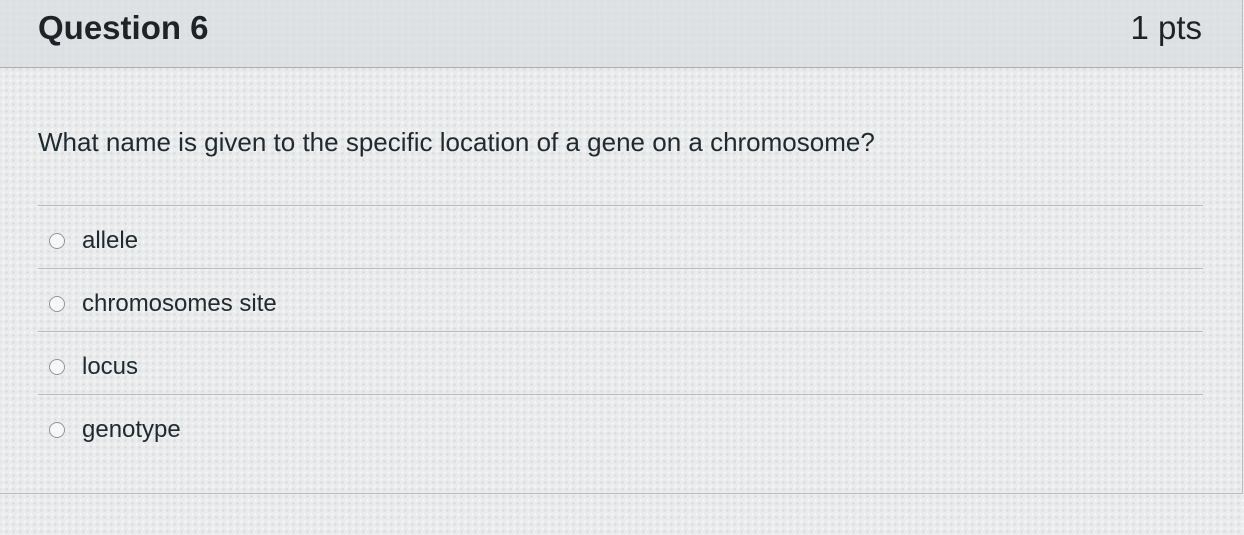 This screenshot has width=1244, height=535. What do you see at coordinates (620, 425) in the screenshot?
I see `answer-option-genotype: genotype` at bounding box center [620, 425].